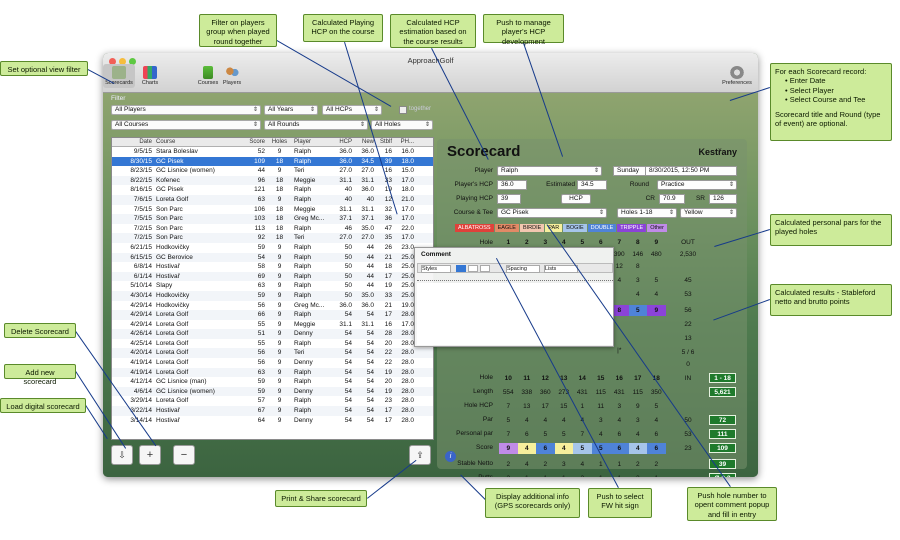 The image size is (900, 540). Describe the element at coordinates (170, 190) in the screenshot. I see `table-cell: GC Pisek` at that location.